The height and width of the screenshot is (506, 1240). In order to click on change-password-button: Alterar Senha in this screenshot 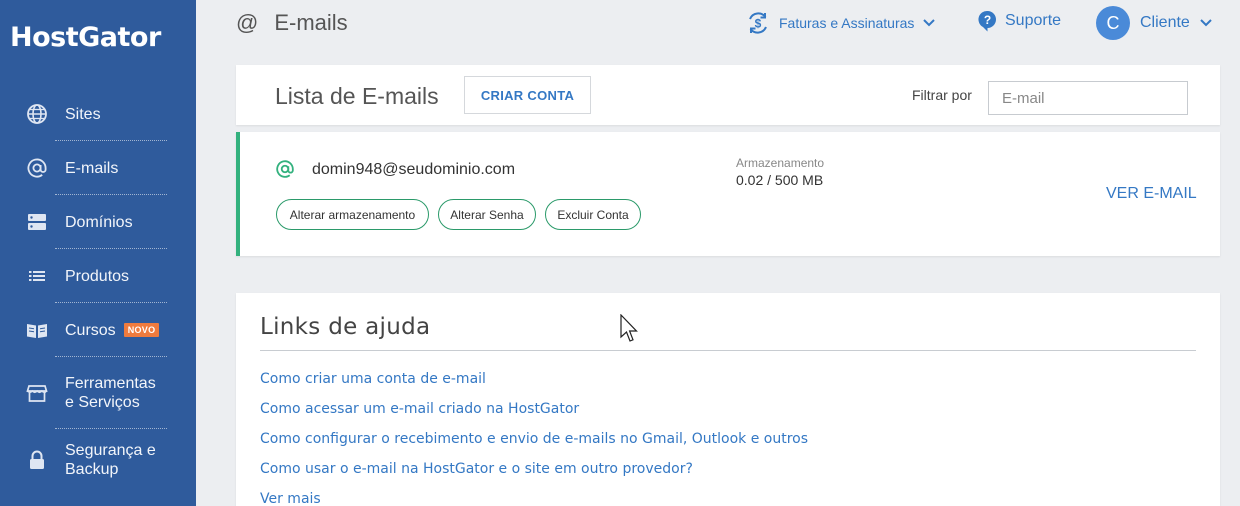, I will do `click(487, 214)`.